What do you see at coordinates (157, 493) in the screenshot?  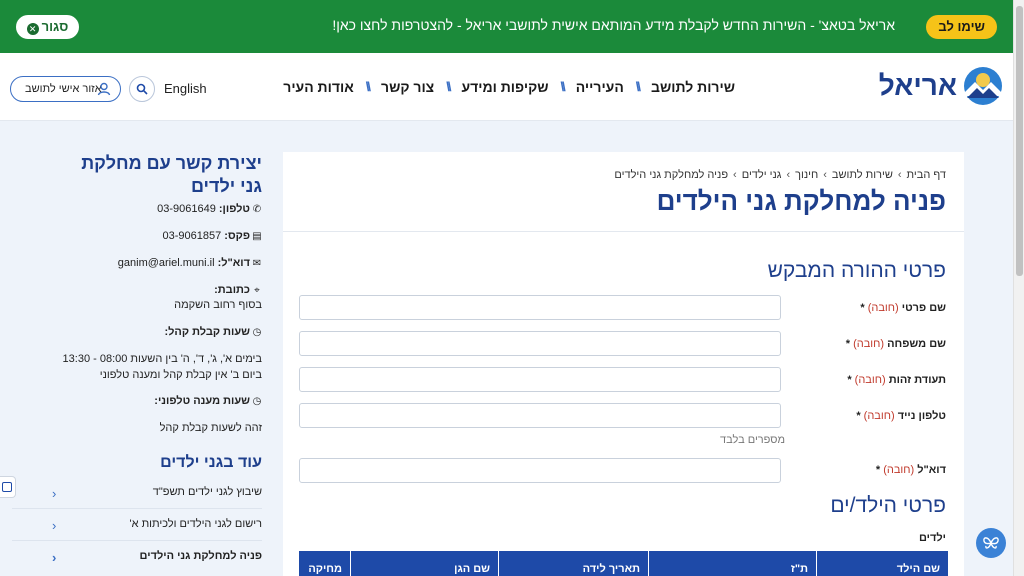 I see `sidebar-link-placement: שיבוץ לגני ילדים תשפ"ד ‹` at bounding box center [157, 493].